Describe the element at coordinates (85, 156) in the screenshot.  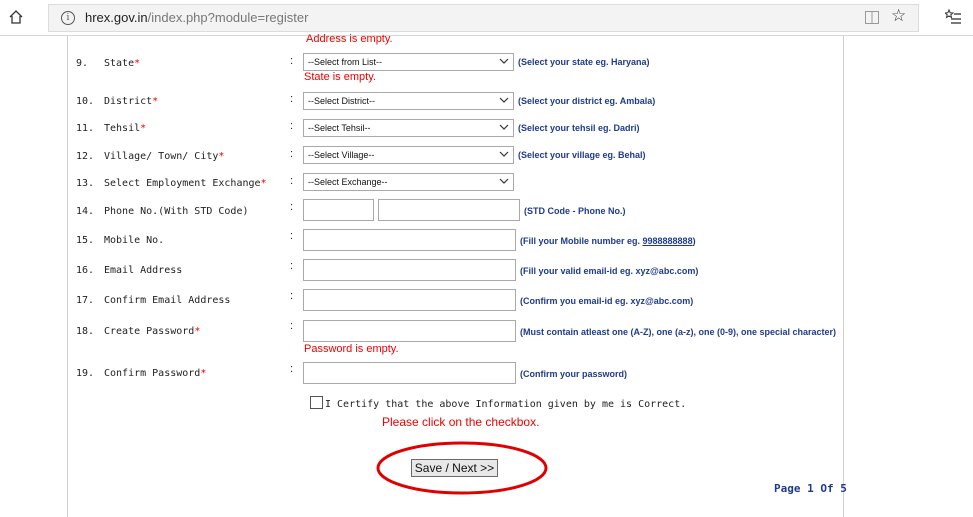
I see `field-number: 12.` at that location.